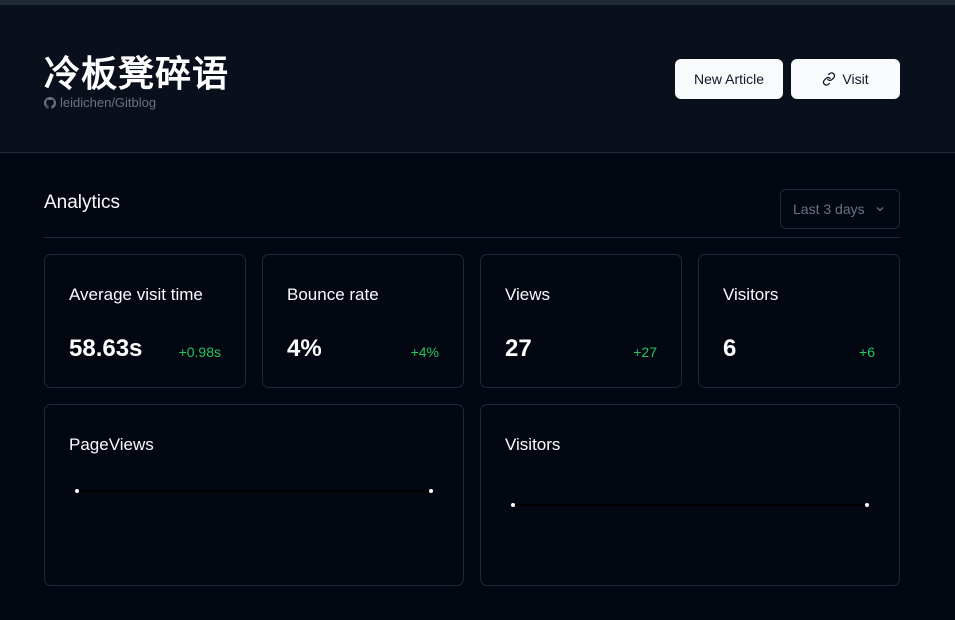 This screenshot has height=620, width=955. I want to click on analytics-title: Analytics, so click(82, 202).